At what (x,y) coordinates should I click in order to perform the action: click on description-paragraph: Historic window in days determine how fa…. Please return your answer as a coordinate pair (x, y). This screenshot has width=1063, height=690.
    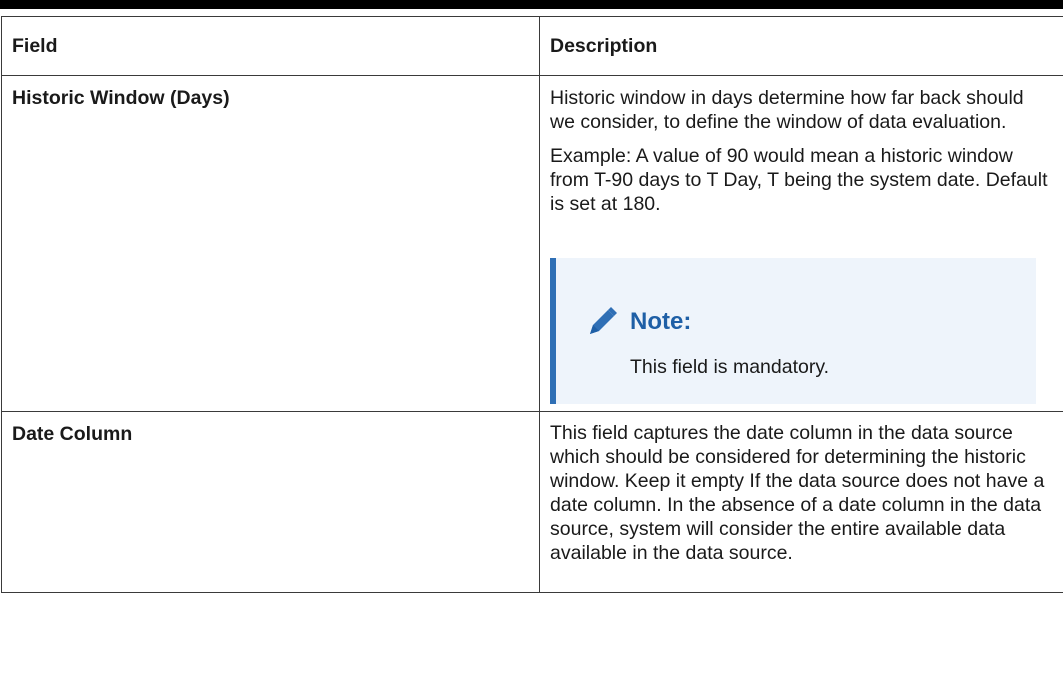
    Looking at the image, I should click on (787, 110).